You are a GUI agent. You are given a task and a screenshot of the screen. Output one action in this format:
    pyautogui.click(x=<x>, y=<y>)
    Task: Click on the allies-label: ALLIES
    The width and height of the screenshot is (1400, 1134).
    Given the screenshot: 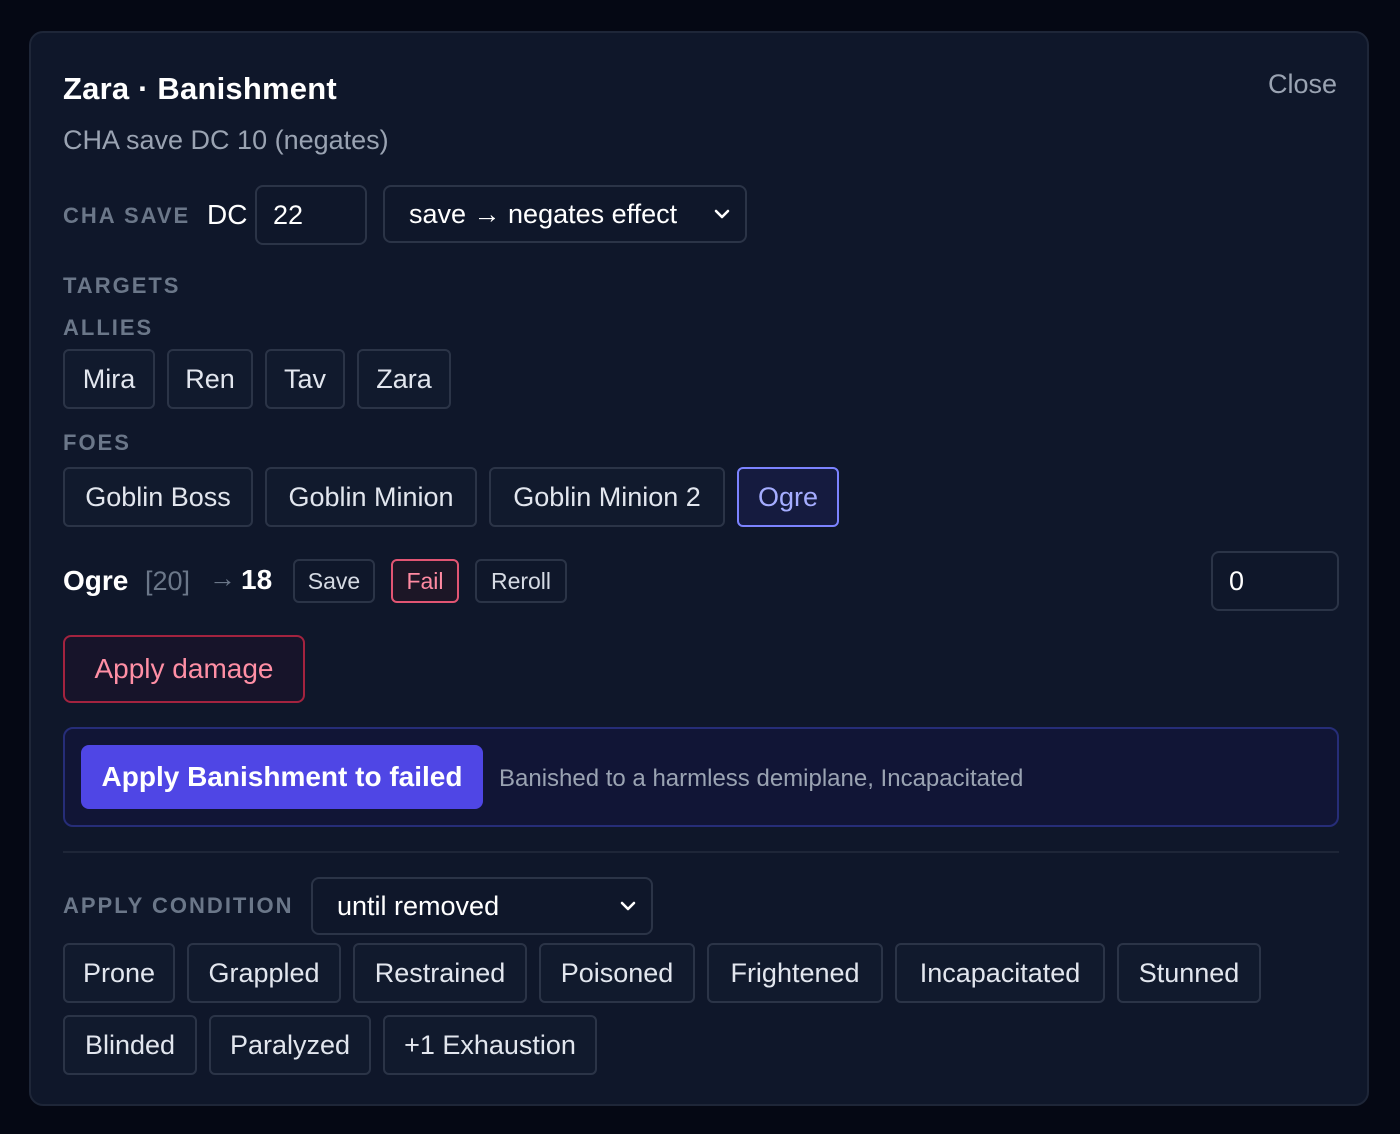 What is the action you would take?
    pyautogui.click(x=108, y=327)
    